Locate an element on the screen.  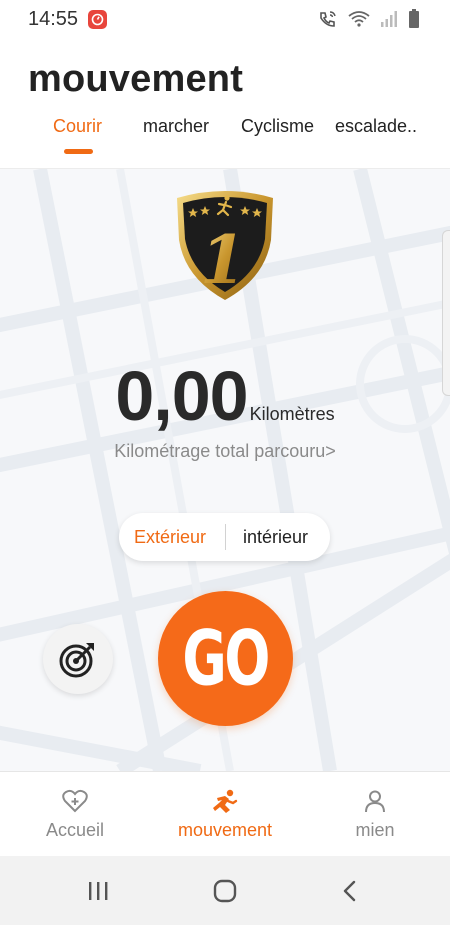
status-time: 14:55 is located at coordinates (53, 18).